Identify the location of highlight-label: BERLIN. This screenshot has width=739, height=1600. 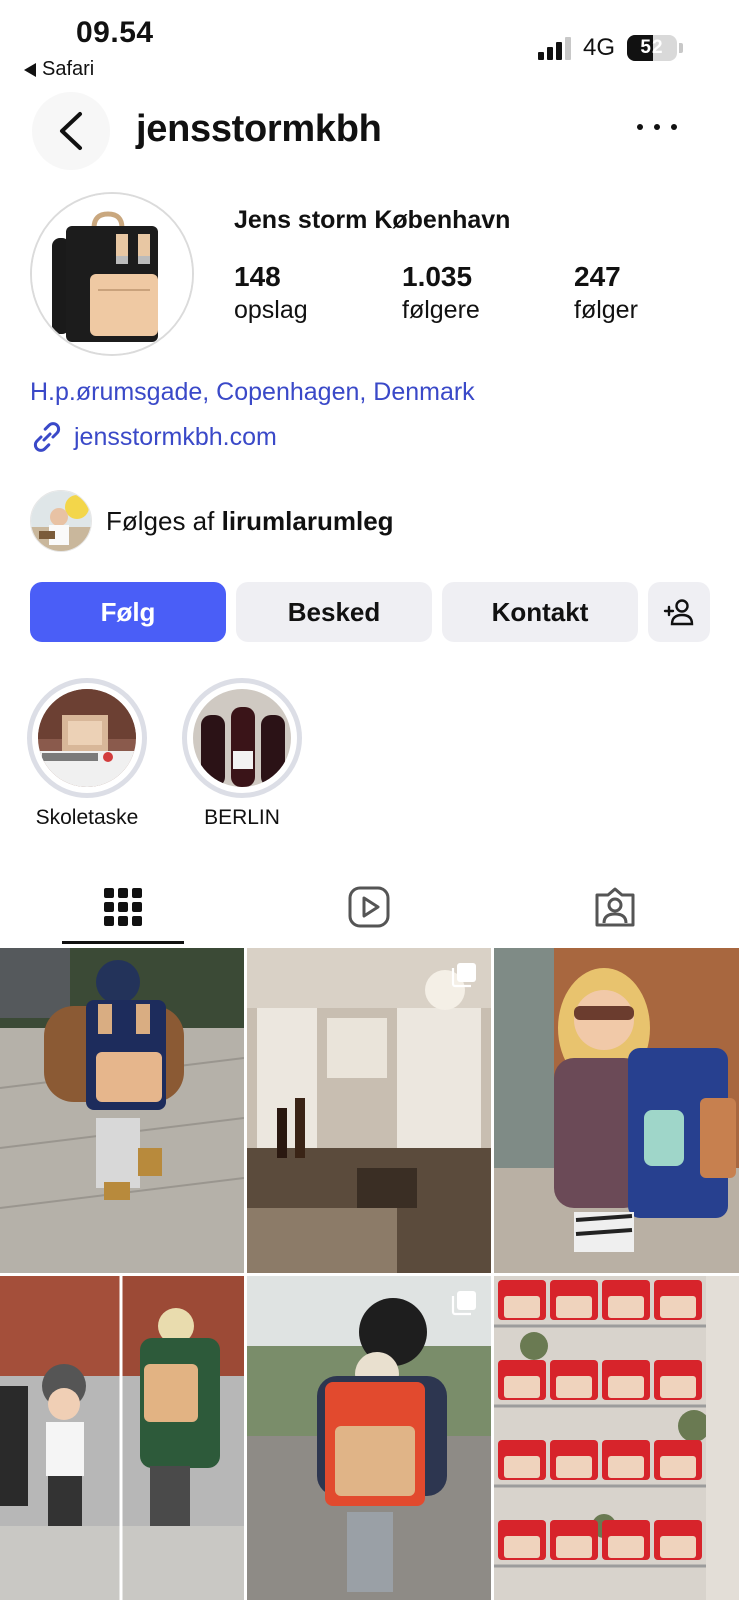
(242, 817).